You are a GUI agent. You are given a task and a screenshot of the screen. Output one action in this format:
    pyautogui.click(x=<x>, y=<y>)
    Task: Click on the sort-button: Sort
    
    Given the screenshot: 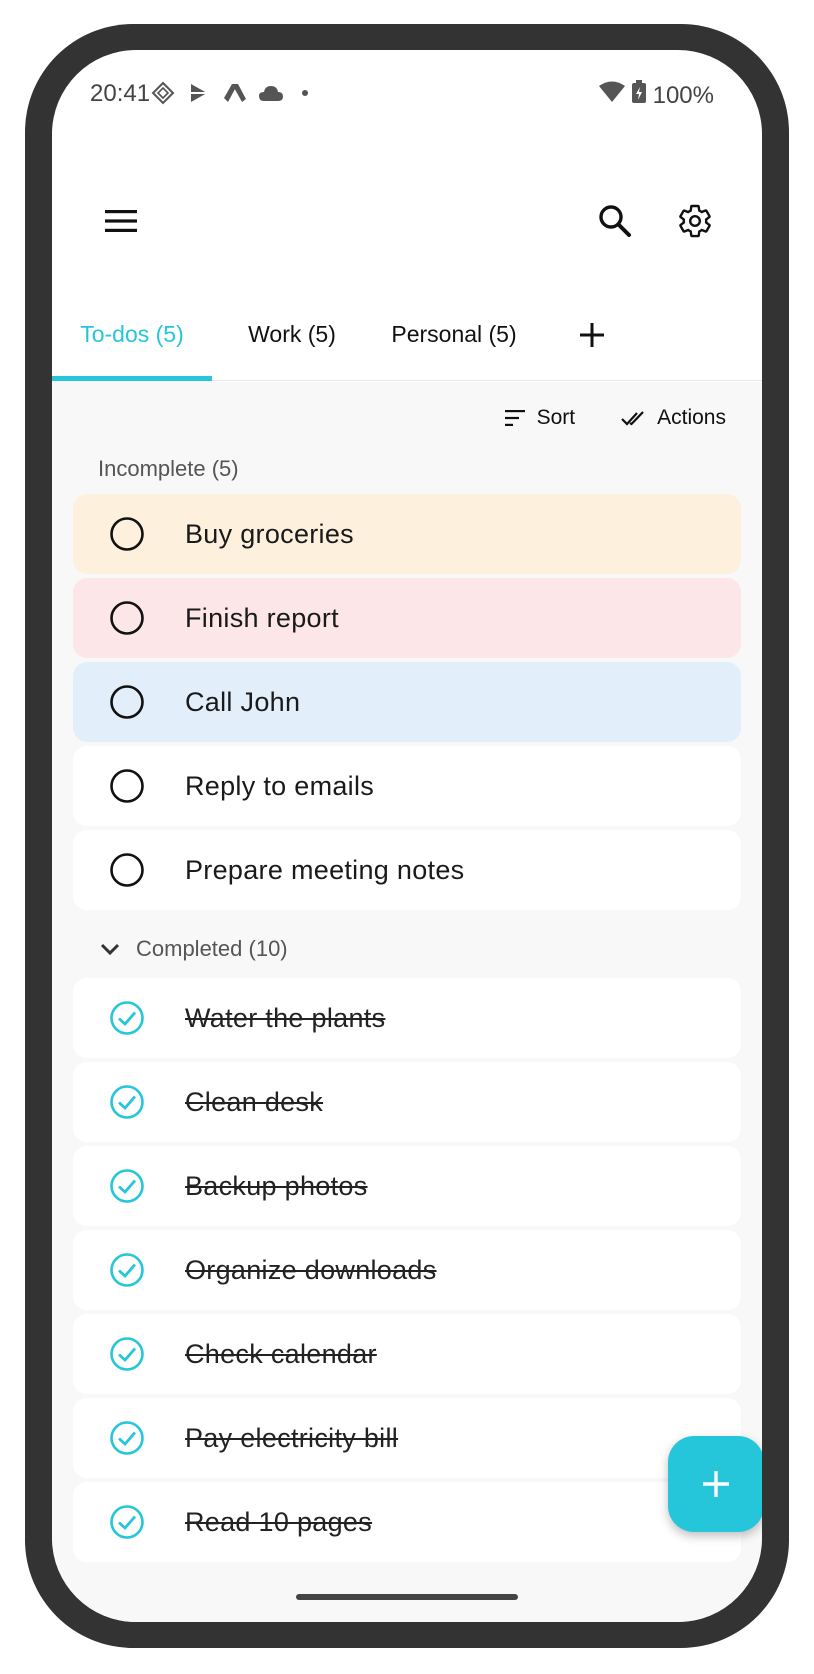 What is the action you would take?
    pyautogui.click(x=540, y=418)
    